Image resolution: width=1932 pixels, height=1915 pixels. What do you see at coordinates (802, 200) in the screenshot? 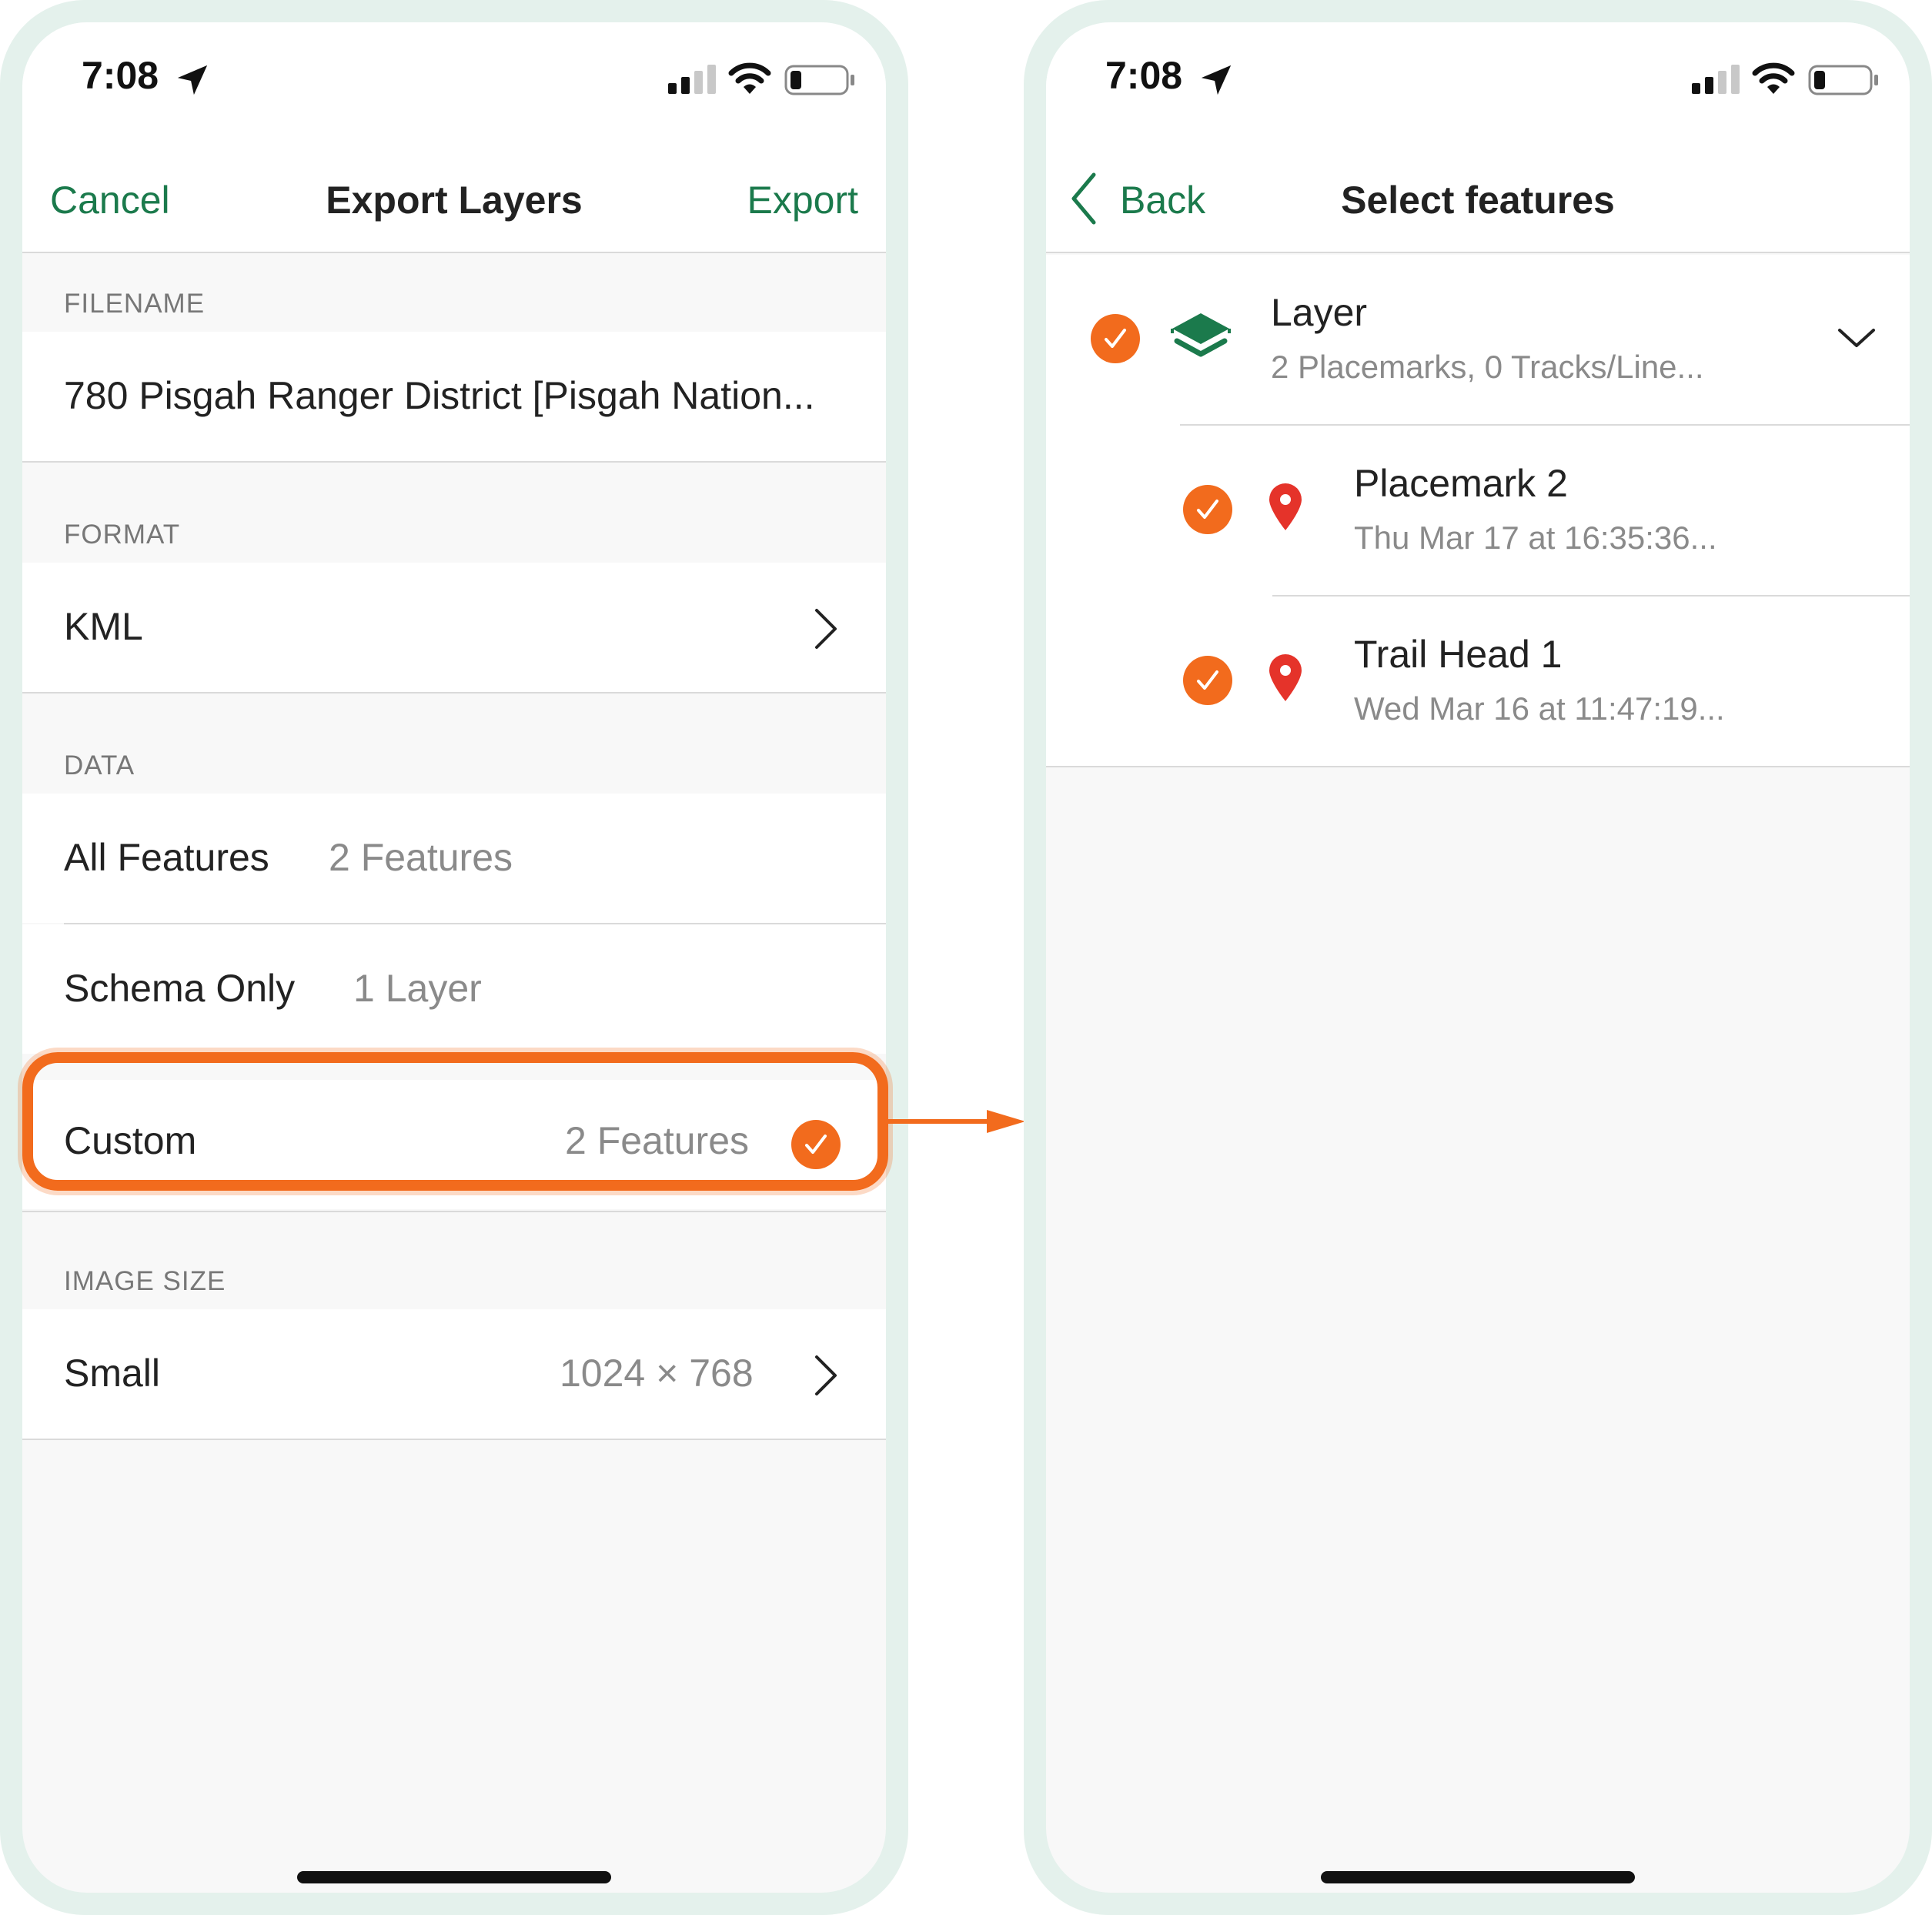
I see `export-button: Export` at bounding box center [802, 200].